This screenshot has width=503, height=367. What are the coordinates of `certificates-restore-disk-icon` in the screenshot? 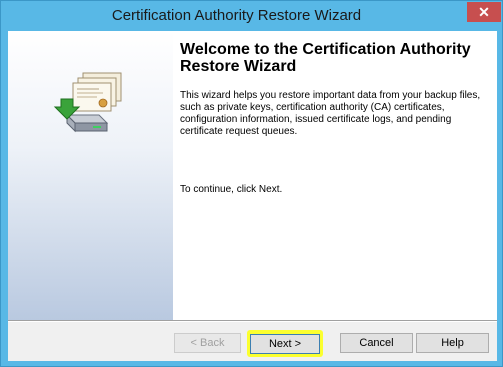 It's located at (87, 102).